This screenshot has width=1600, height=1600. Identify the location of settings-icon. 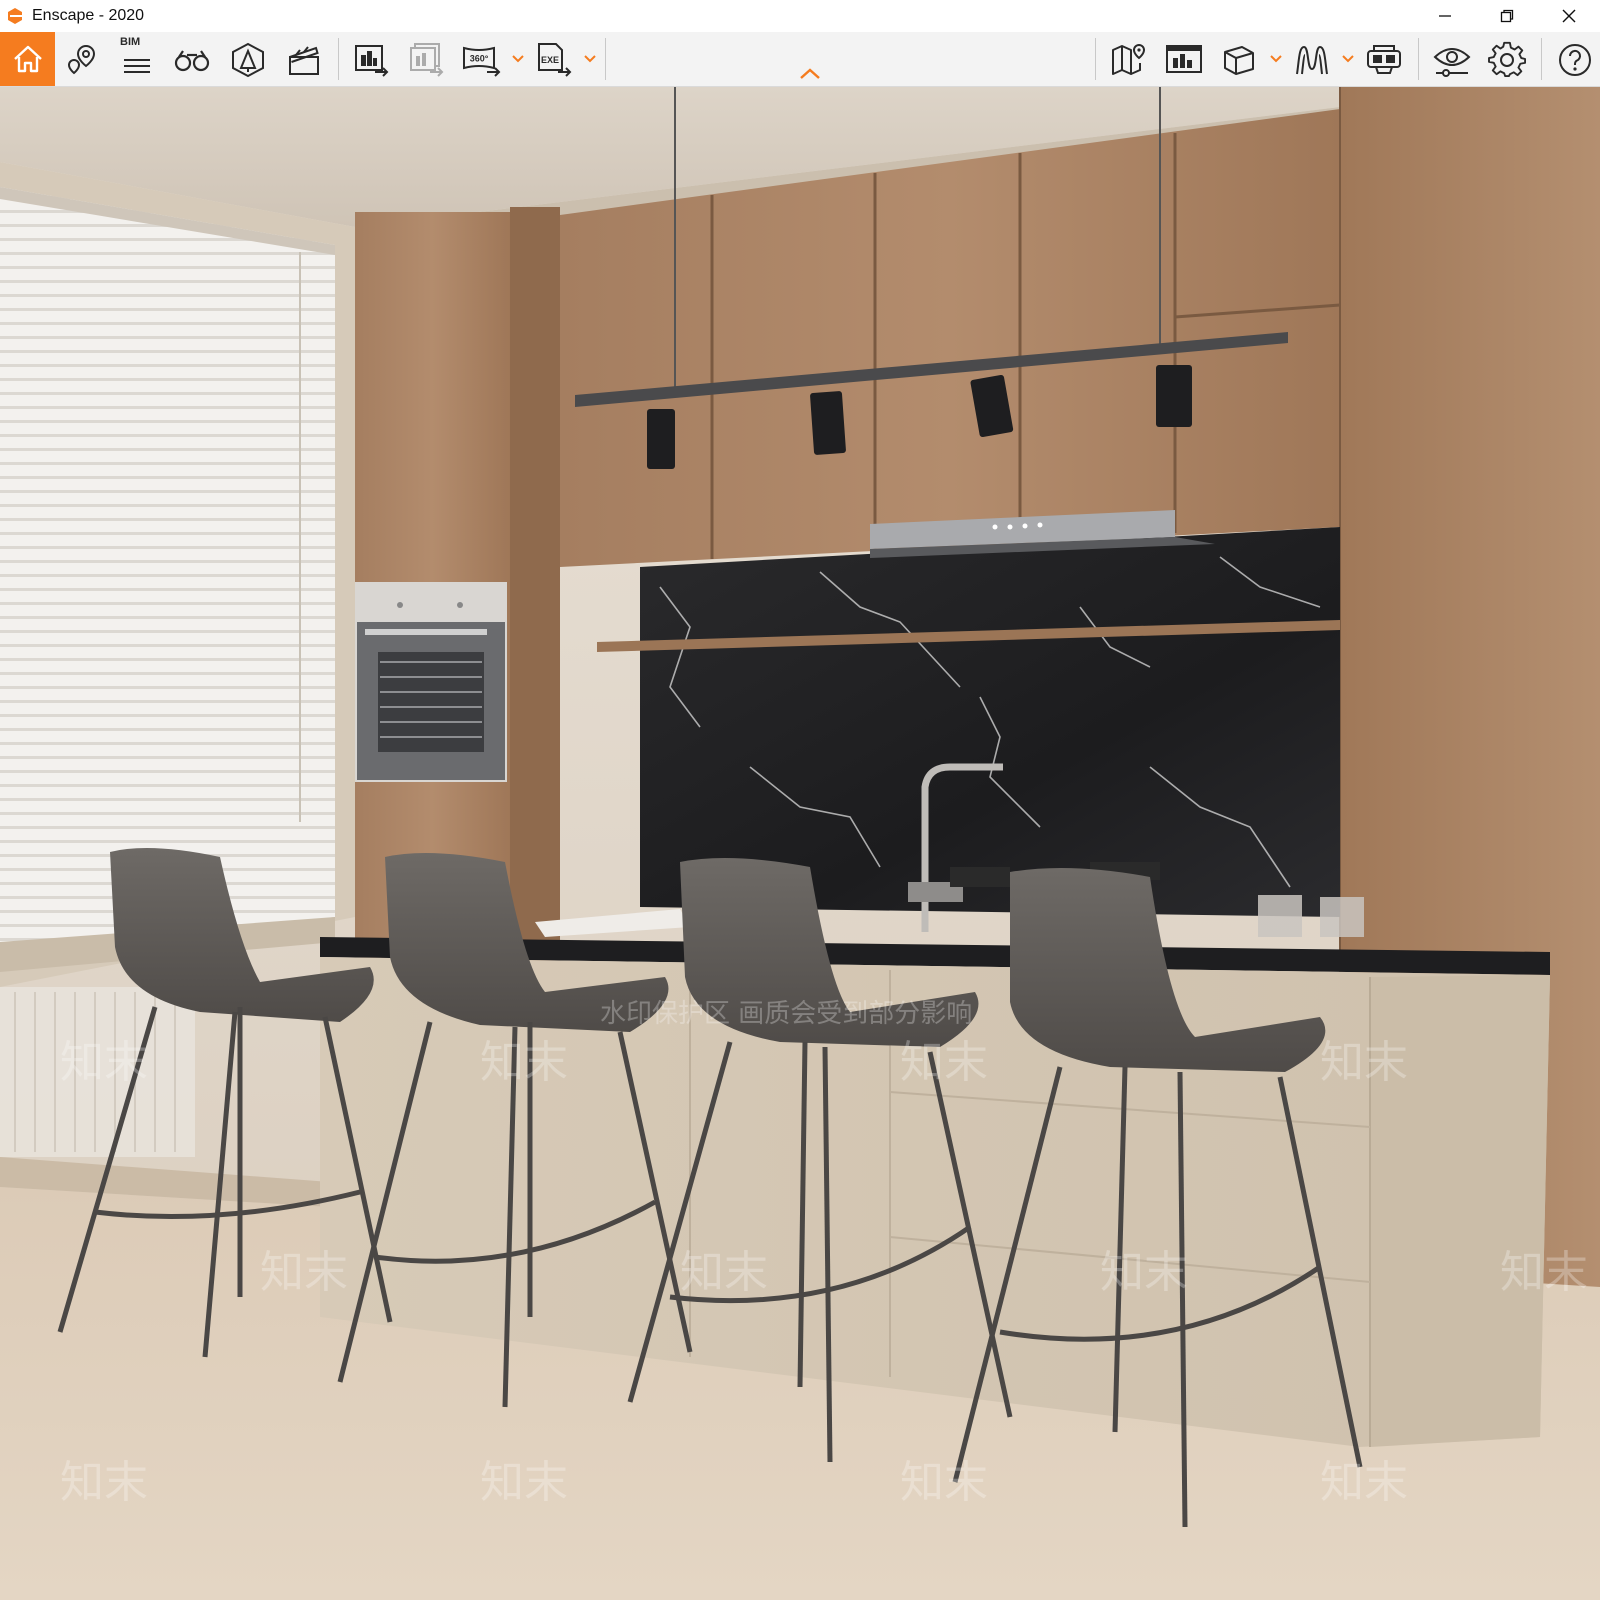
(1507, 59).